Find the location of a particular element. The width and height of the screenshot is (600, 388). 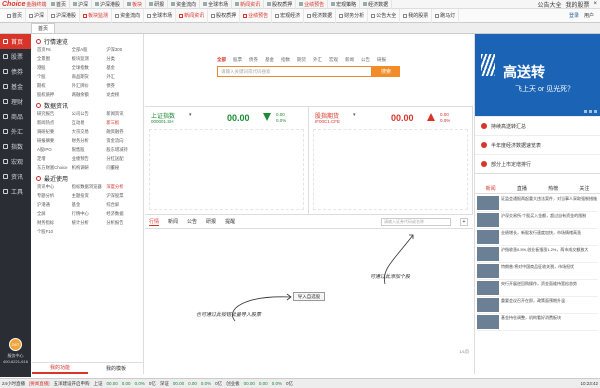

function-link: 外汇牌价 is located at coordinates (88, 86).